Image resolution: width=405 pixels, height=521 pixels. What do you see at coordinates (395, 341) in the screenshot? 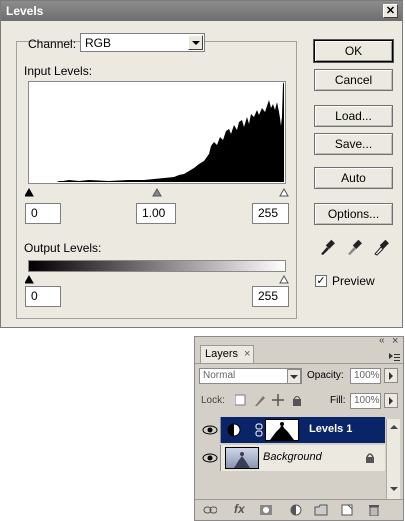
I see `panel-close-icon: ×` at bounding box center [395, 341].